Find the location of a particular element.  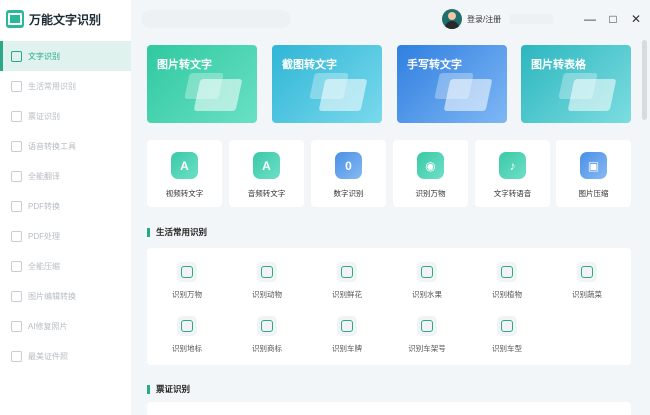

minimize-button: — is located at coordinates (590, 19).